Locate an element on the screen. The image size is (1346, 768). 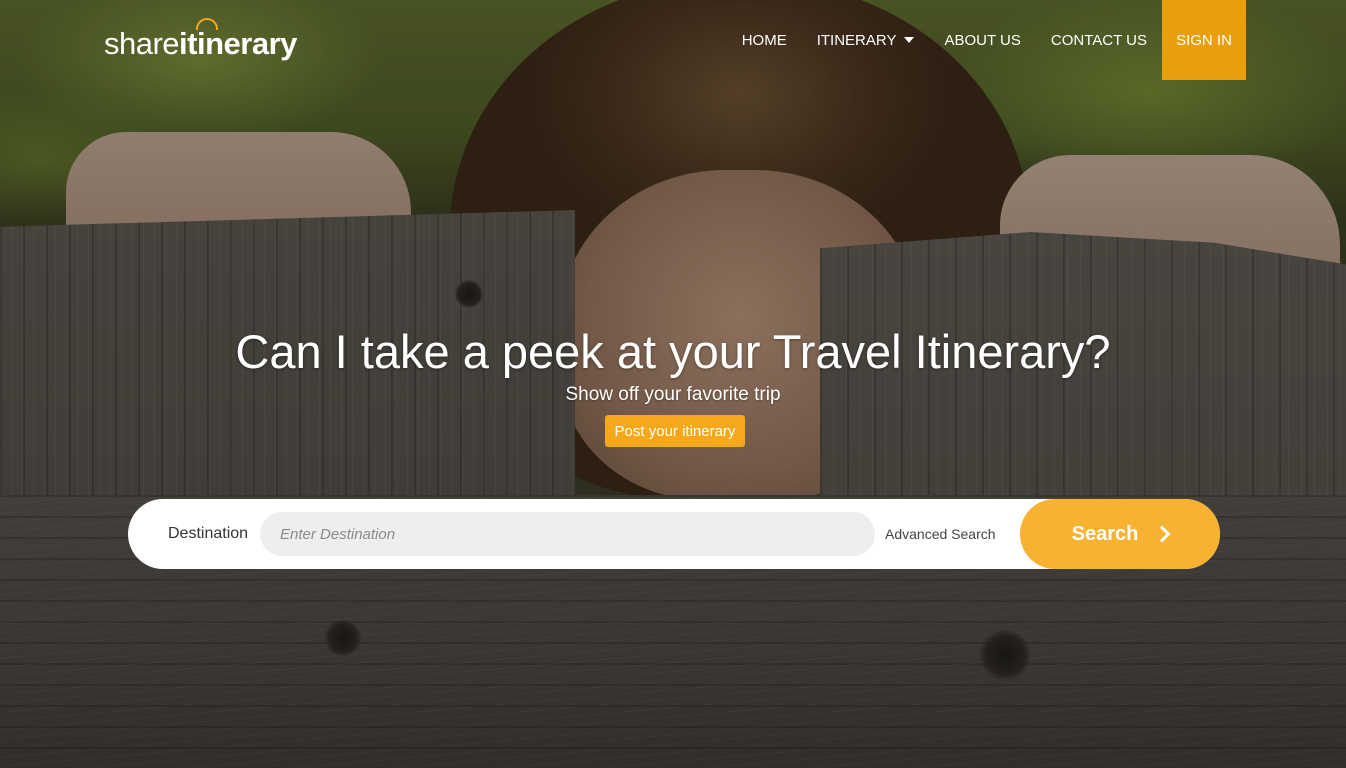
nav-home-label: HOME is located at coordinates (764, 40).